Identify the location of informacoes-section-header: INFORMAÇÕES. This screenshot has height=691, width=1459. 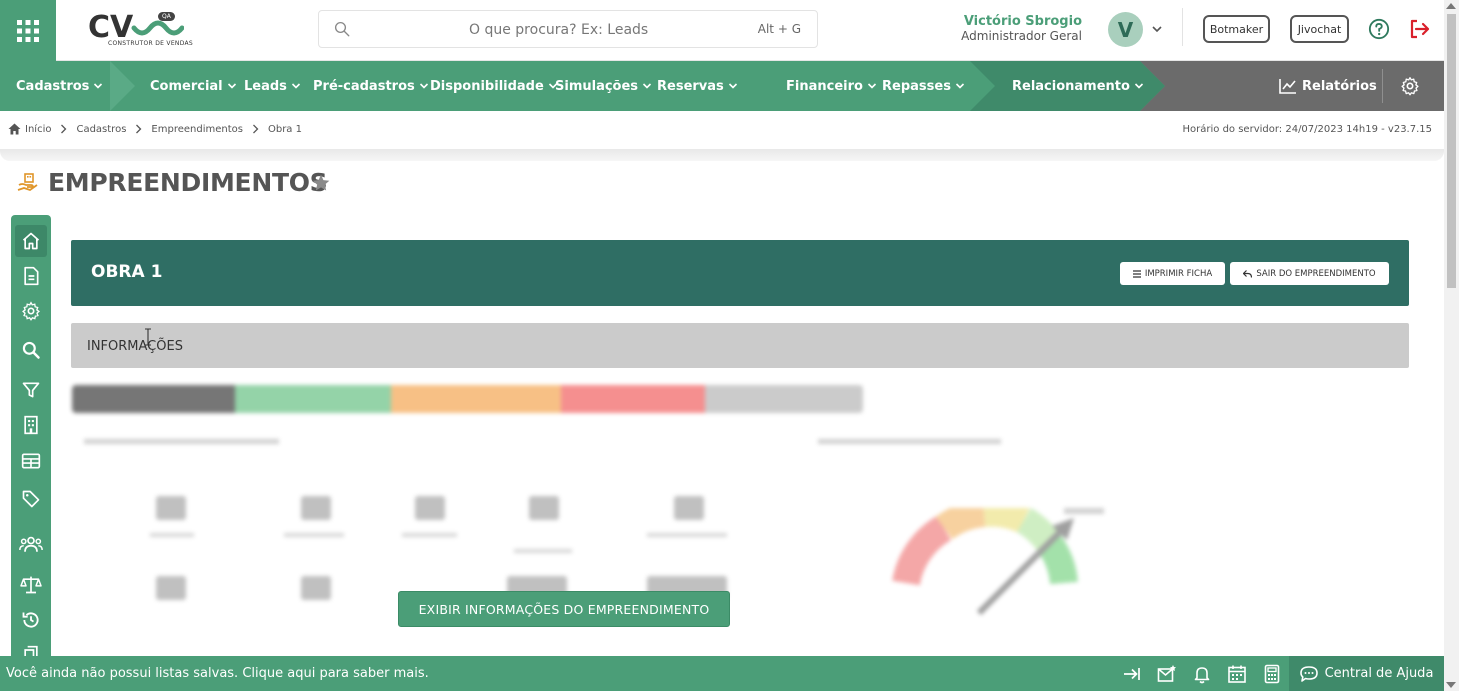
(740, 345).